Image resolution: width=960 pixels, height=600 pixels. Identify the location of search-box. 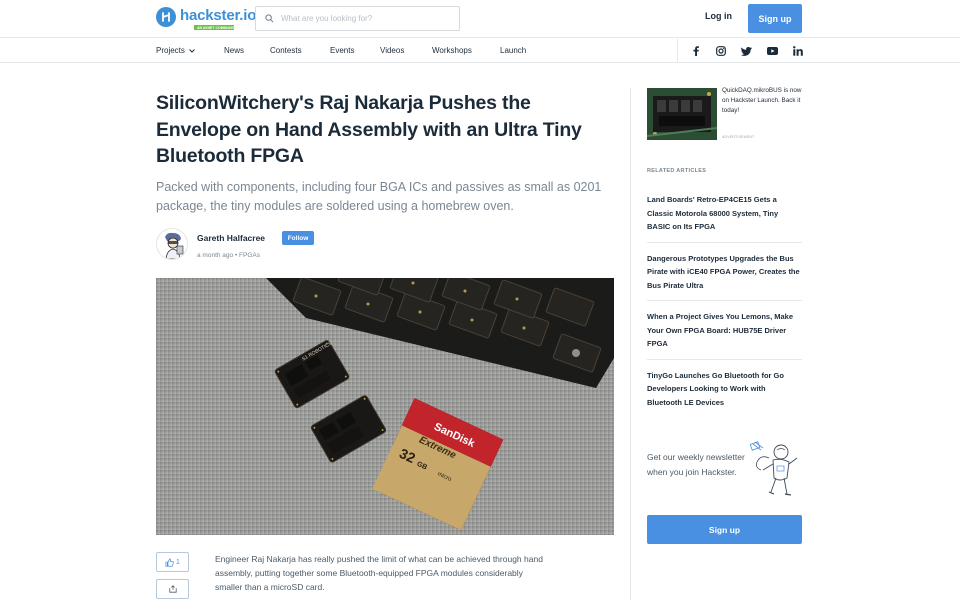
(357, 18).